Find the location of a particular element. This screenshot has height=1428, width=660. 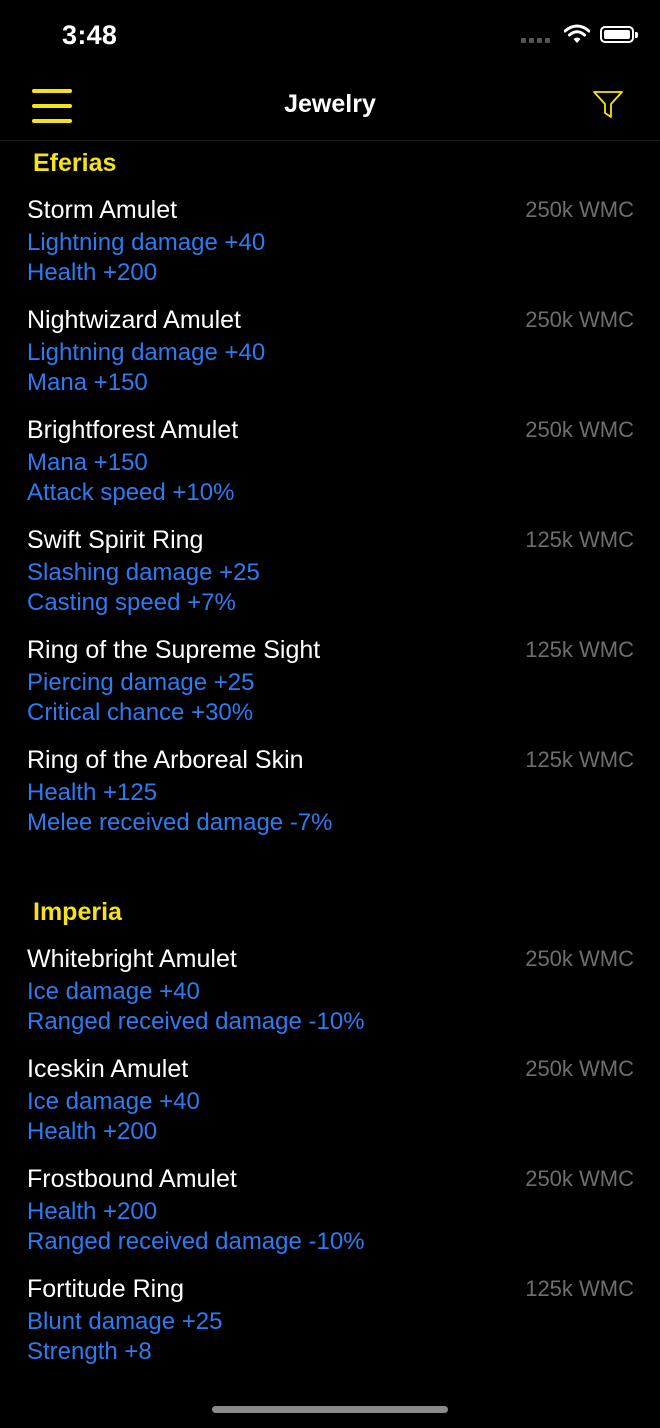

item-stat: Attack speed +10% is located at coordinates (131, 492).